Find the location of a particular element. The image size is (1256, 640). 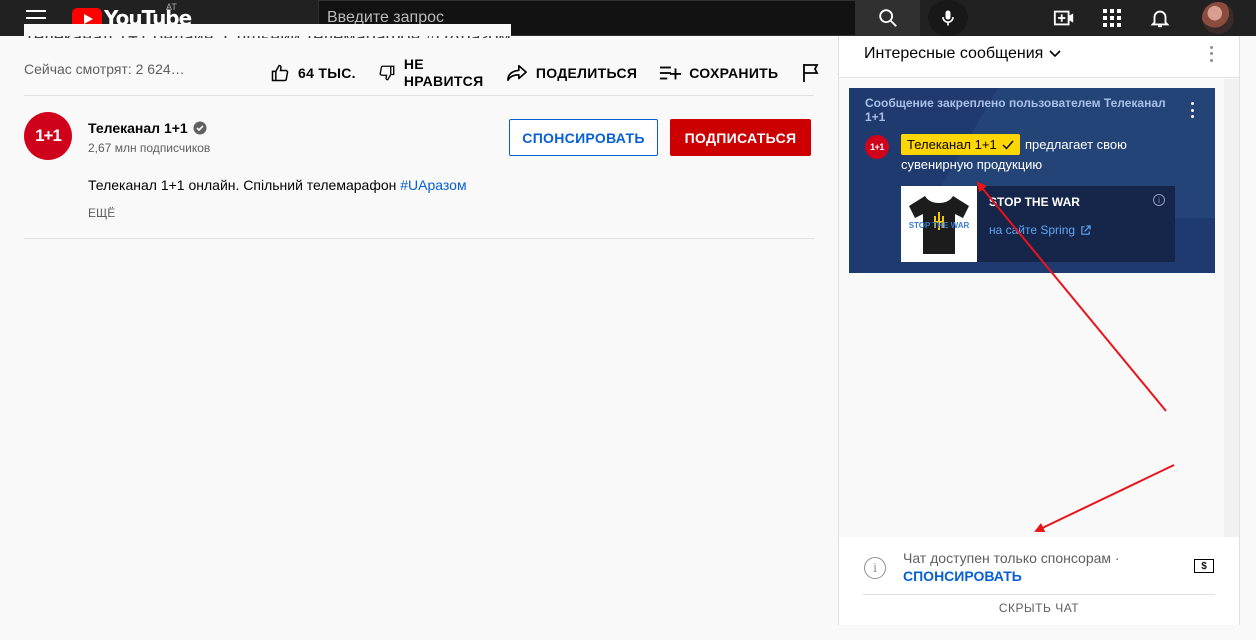

channel-name: Телеканал 1+1 is located at coordinates (138, 128).